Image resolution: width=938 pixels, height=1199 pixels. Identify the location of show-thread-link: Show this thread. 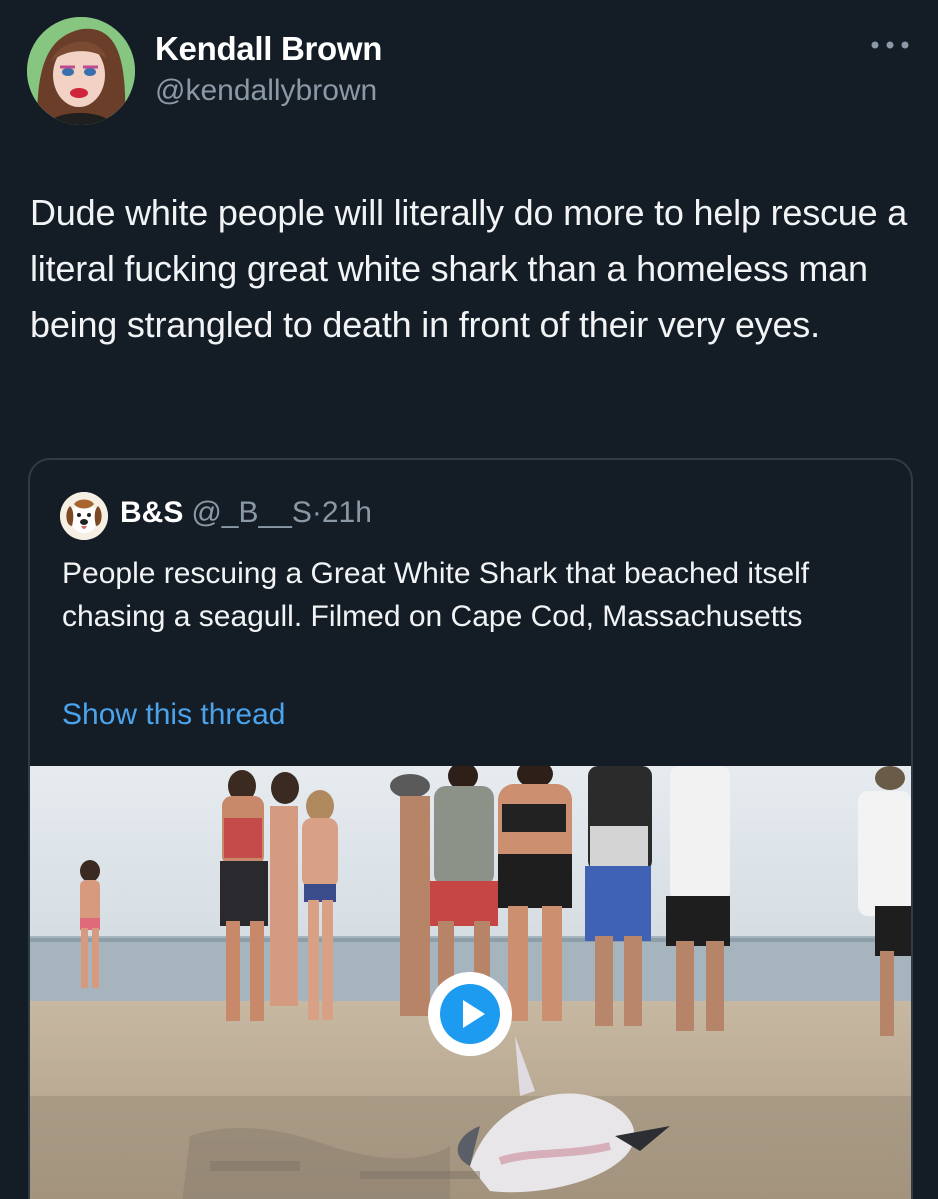
(173, 715).